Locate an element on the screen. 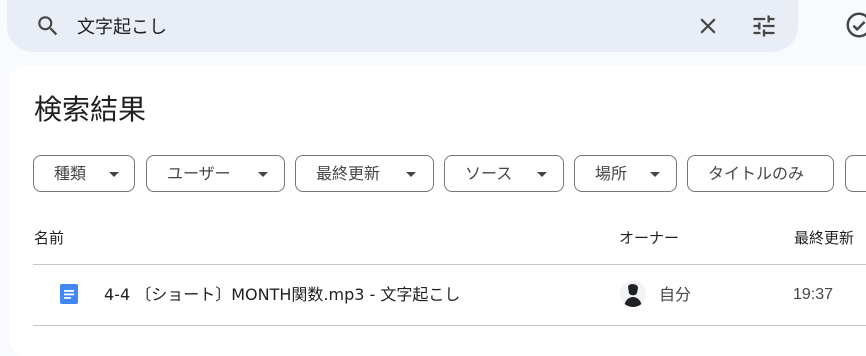 Image resolution: width=866 pixels, height=356 pixels. search-bar is located at coordinates (402, 26).